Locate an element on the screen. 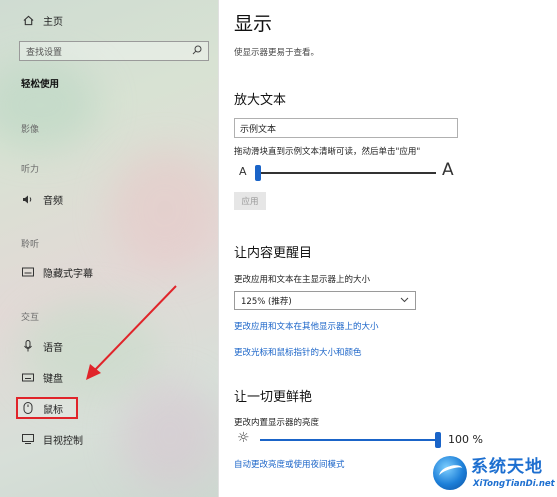 The image size is (557, 497). enlarge-text-heading: 放大文本 is located at coordinates (260, 100).